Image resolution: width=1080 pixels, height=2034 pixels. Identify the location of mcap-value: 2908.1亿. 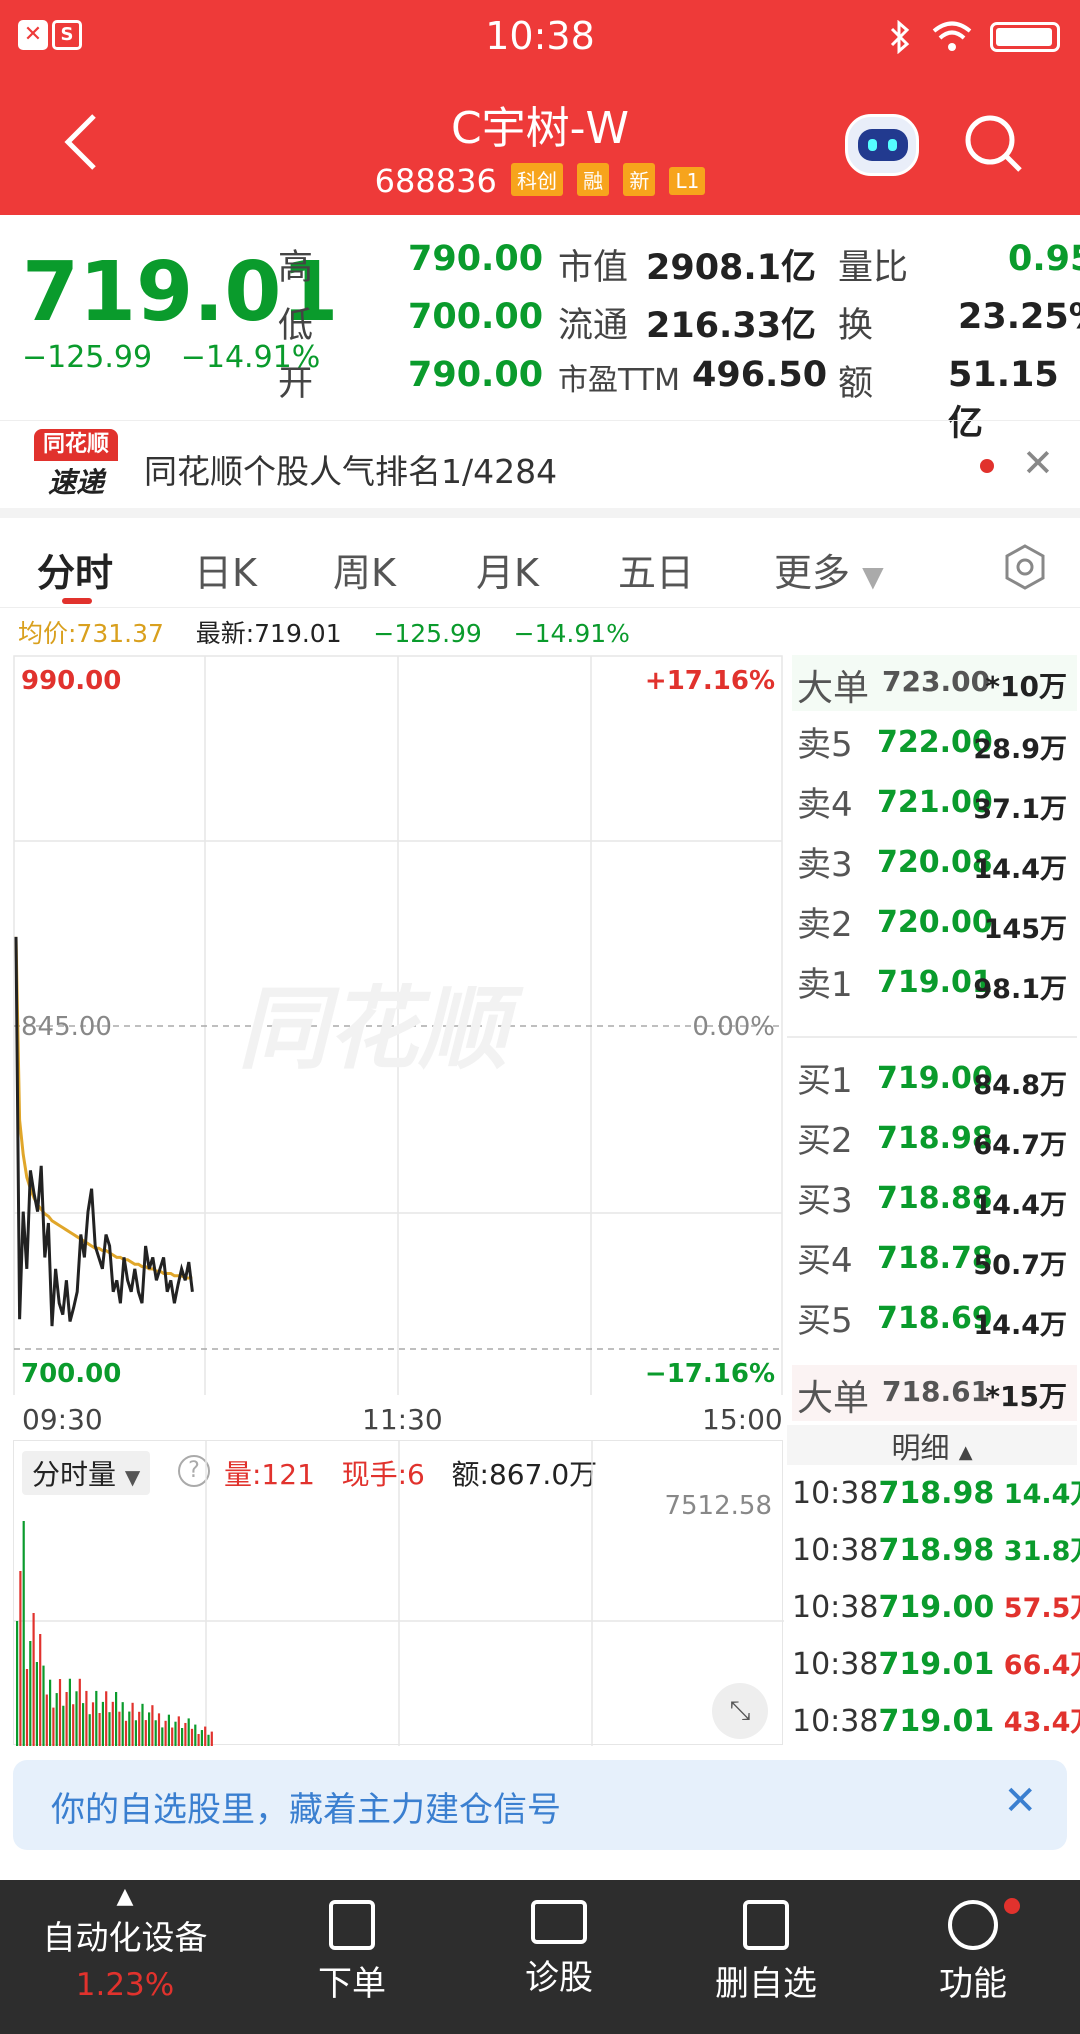
(731, 268).